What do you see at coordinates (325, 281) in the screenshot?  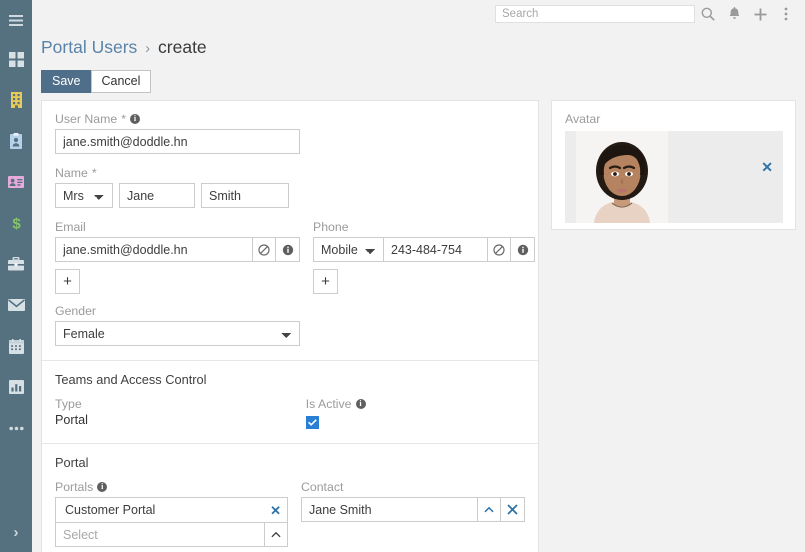 I see `add-phone-button: +` at bounding box center [325, 281].